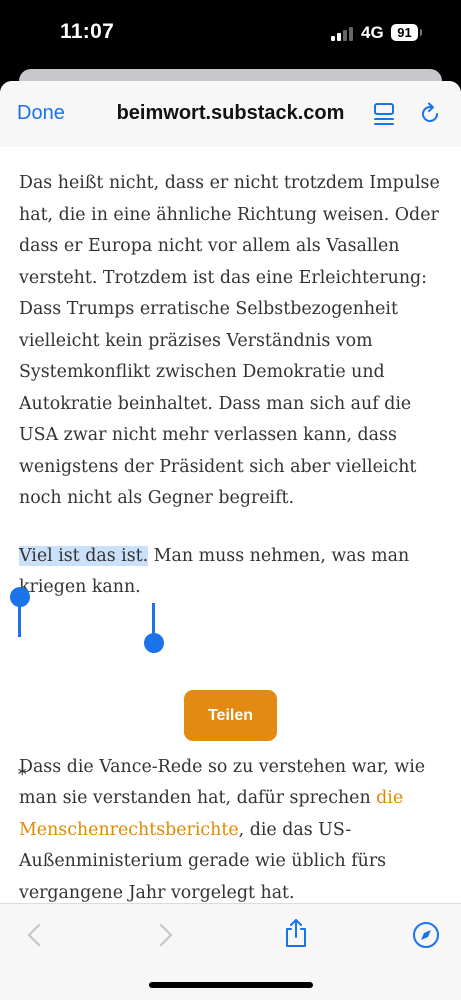  Describe the element at coordinates (372, 32) in the screenshot. I see `network-type: 4G` at that location.